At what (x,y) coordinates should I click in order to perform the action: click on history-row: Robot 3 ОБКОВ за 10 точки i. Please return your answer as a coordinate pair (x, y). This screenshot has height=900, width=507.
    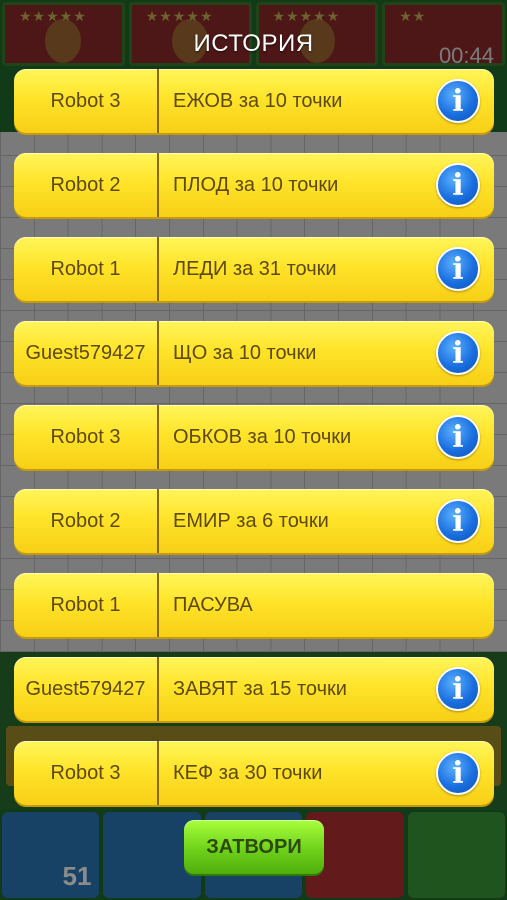
    Looking at the image, I should click on (254, 437).